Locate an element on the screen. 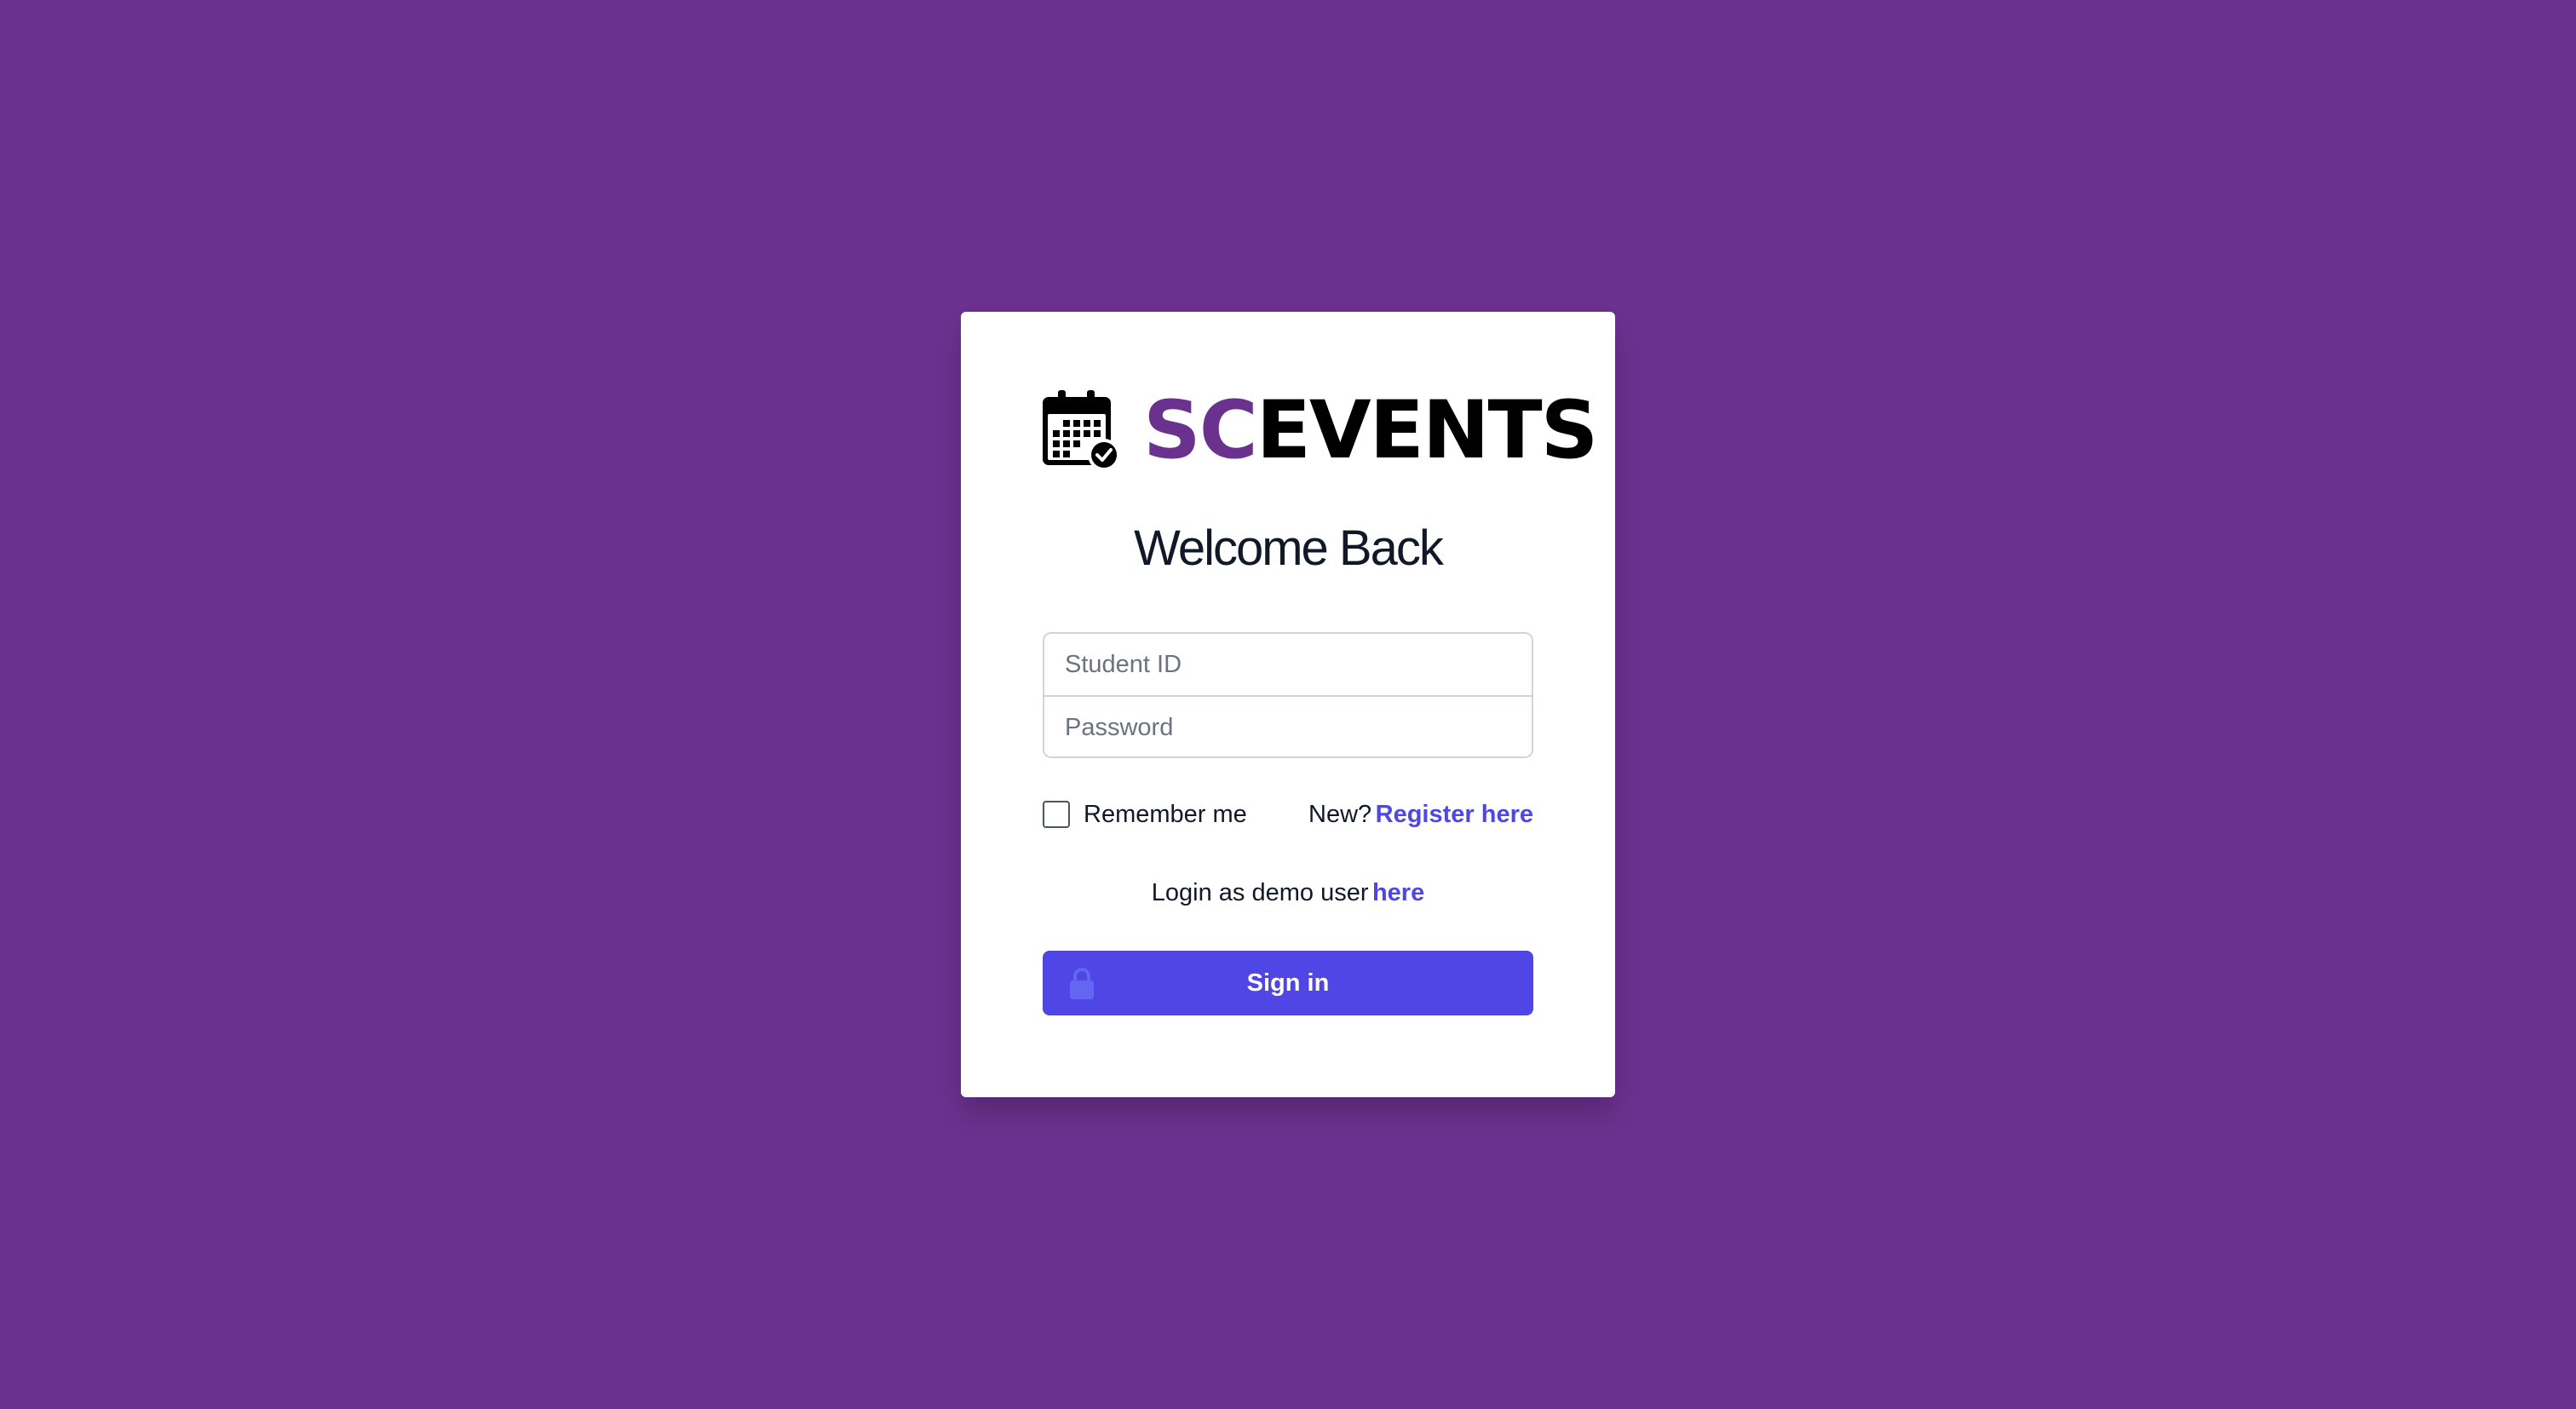  password-input is located at coordinates (1288, 726).